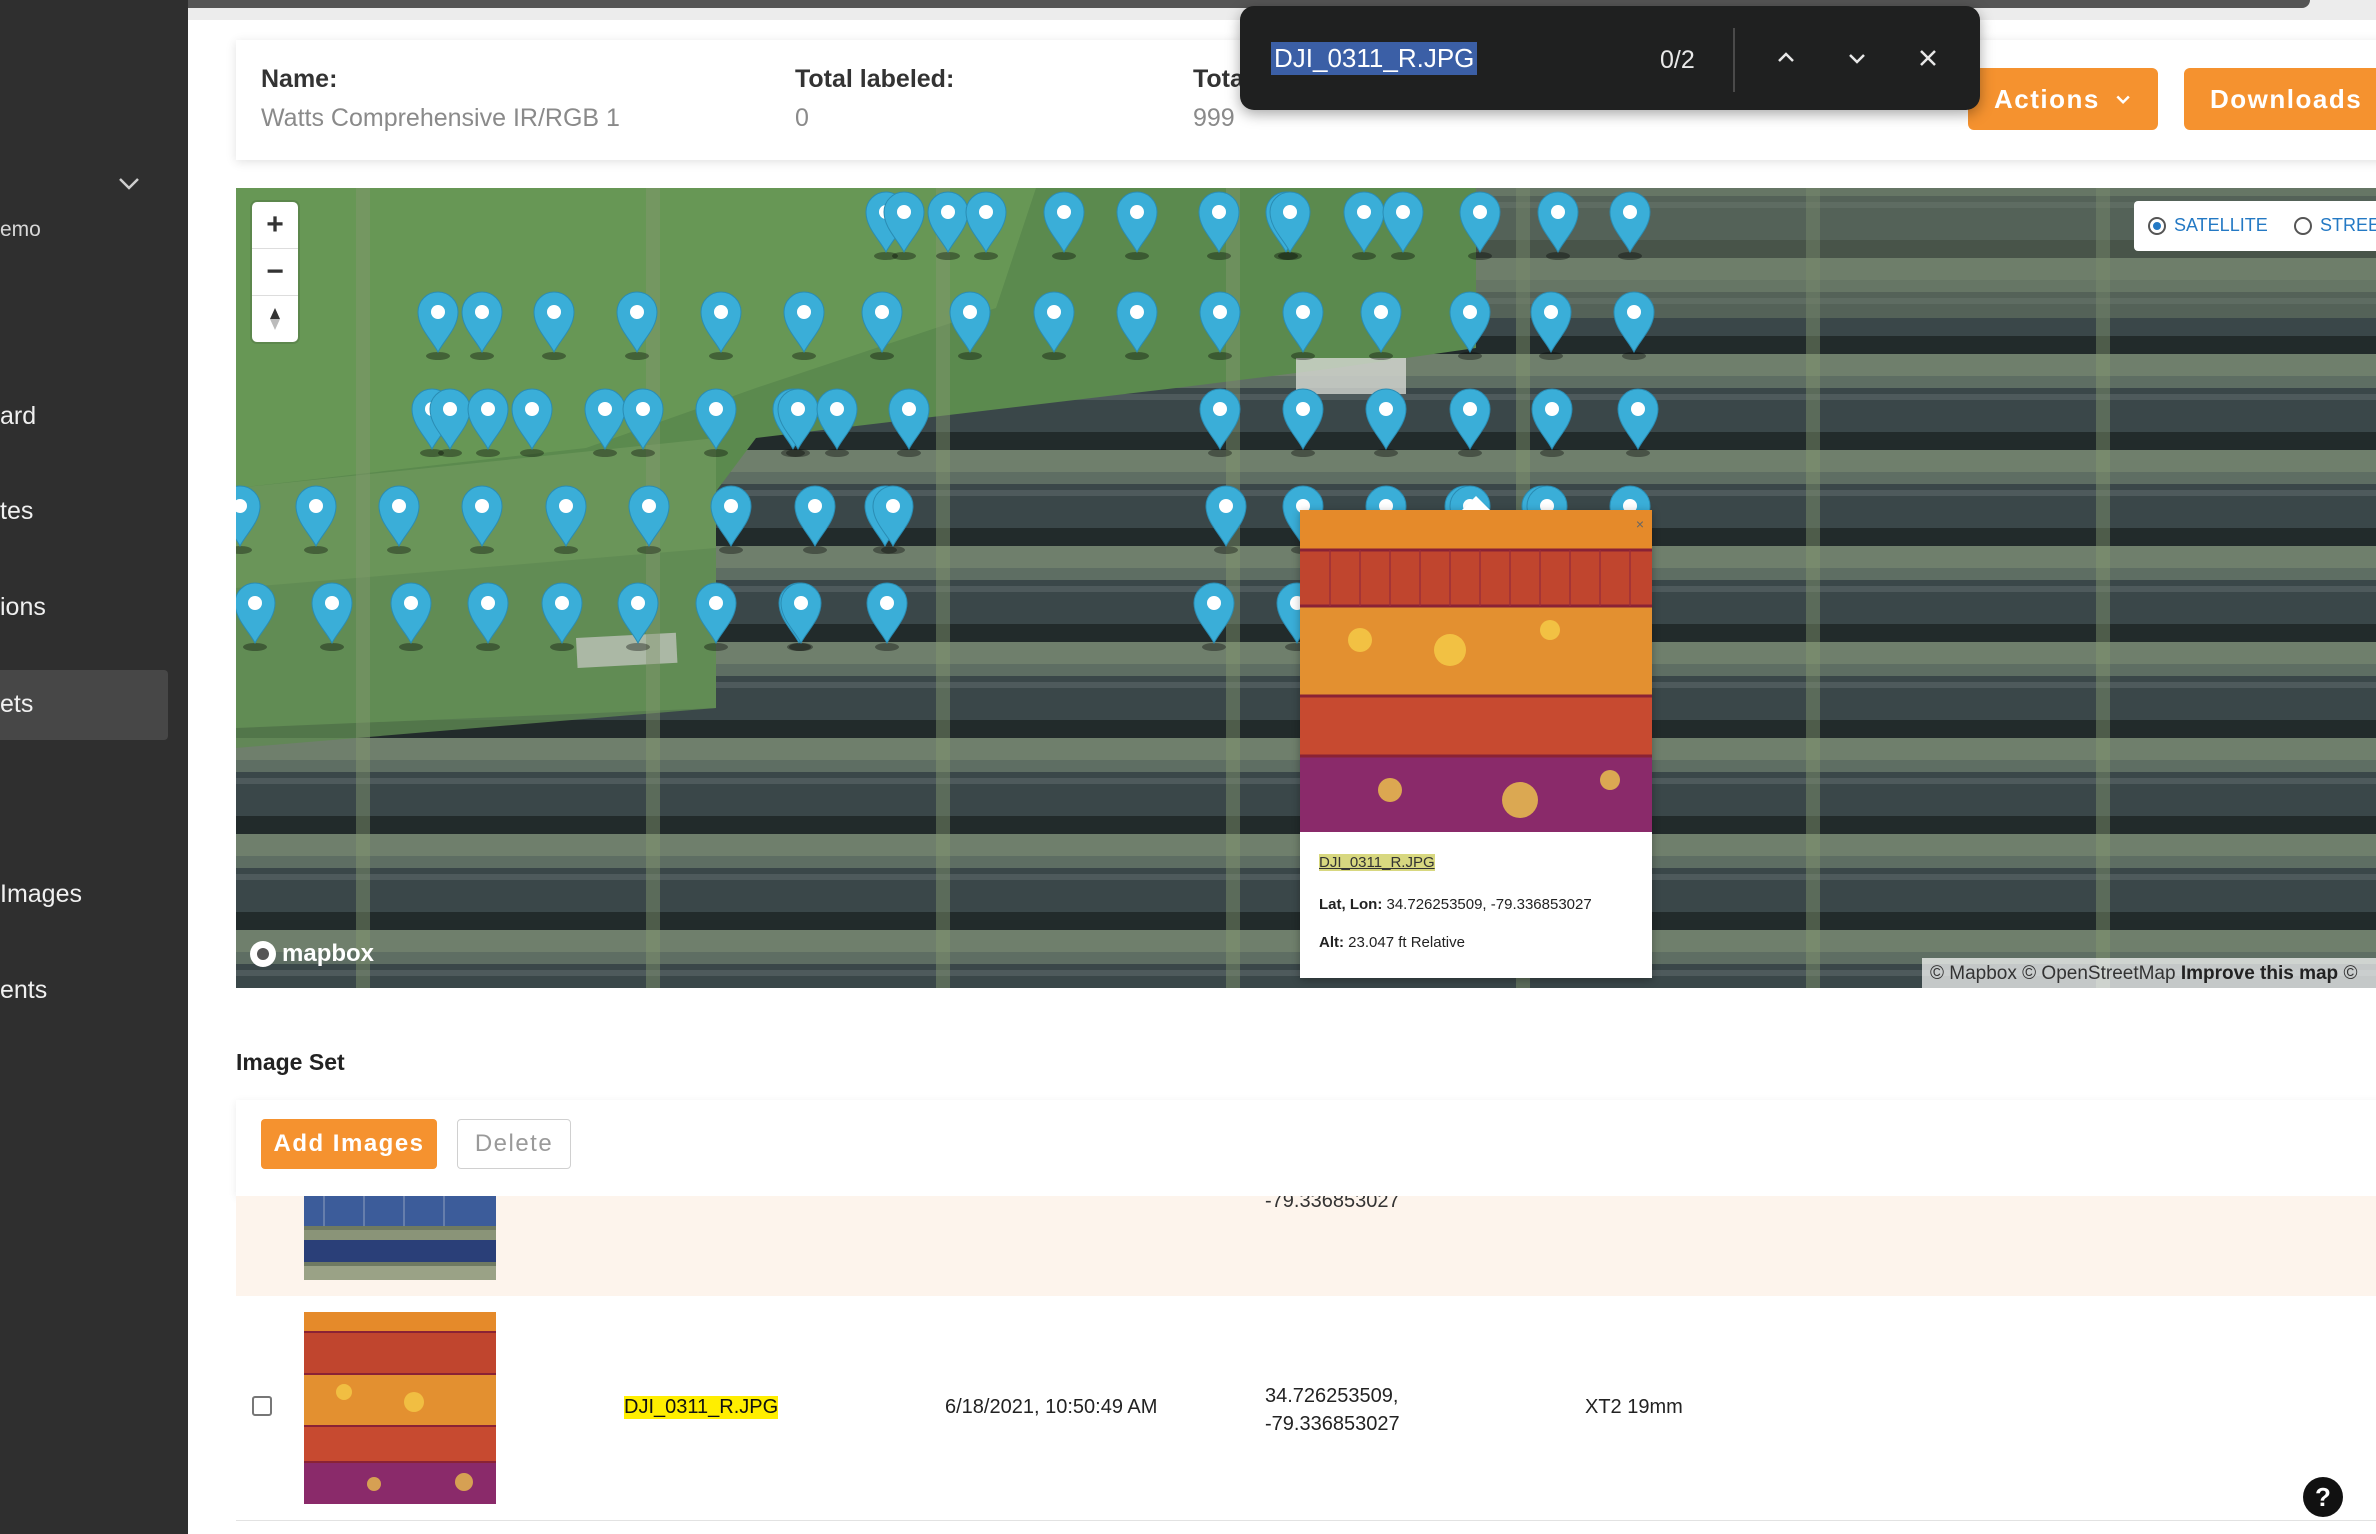 This screenshot has height=1534, width=2376. What do you see at coordinates (701, 1407) in the screenshot?
I see `row-filename: DJI_0311_R.JPG` at bounding box center [701, 1407].